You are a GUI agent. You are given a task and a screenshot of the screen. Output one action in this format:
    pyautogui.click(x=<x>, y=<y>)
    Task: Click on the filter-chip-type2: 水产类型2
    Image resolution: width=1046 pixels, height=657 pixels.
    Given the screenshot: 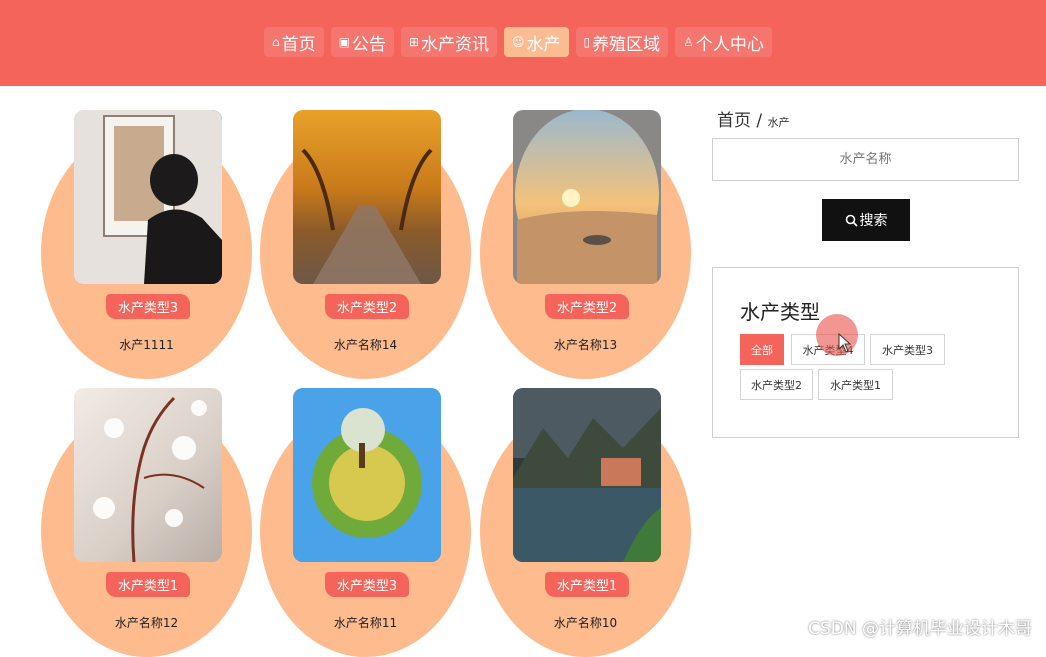 What is the action you would take?
    pyautogui.click(x=776, y=384)
    